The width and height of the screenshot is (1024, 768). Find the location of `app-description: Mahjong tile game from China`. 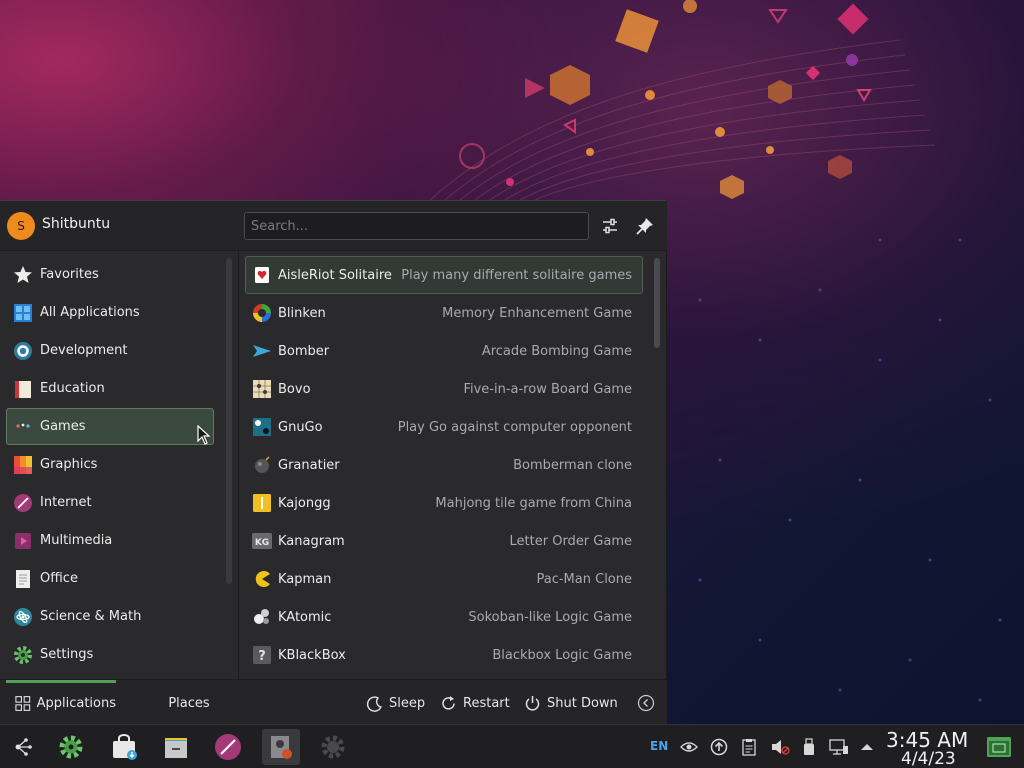

app-description: Mahjong tile game from China is located at coordinates (533, 503).